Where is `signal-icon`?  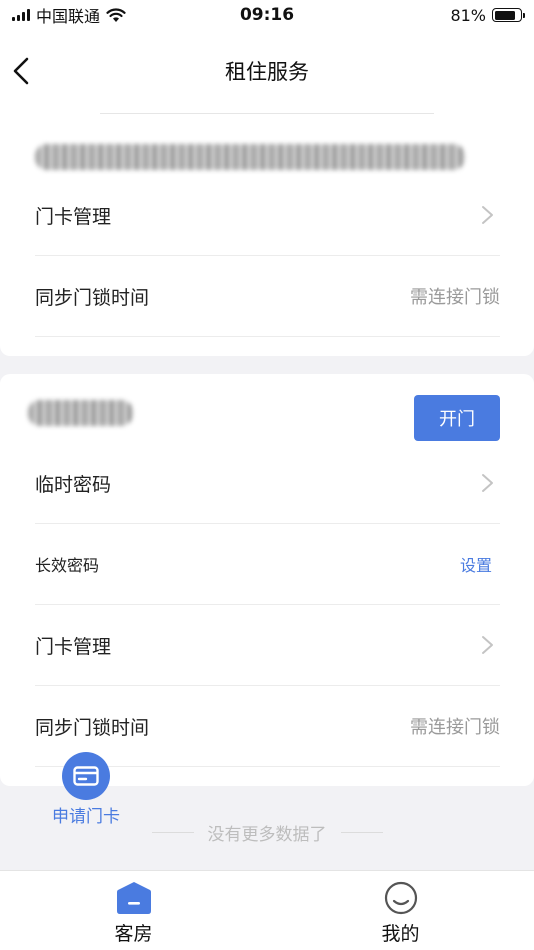
signal-icon is located at coordinates (21, 15).